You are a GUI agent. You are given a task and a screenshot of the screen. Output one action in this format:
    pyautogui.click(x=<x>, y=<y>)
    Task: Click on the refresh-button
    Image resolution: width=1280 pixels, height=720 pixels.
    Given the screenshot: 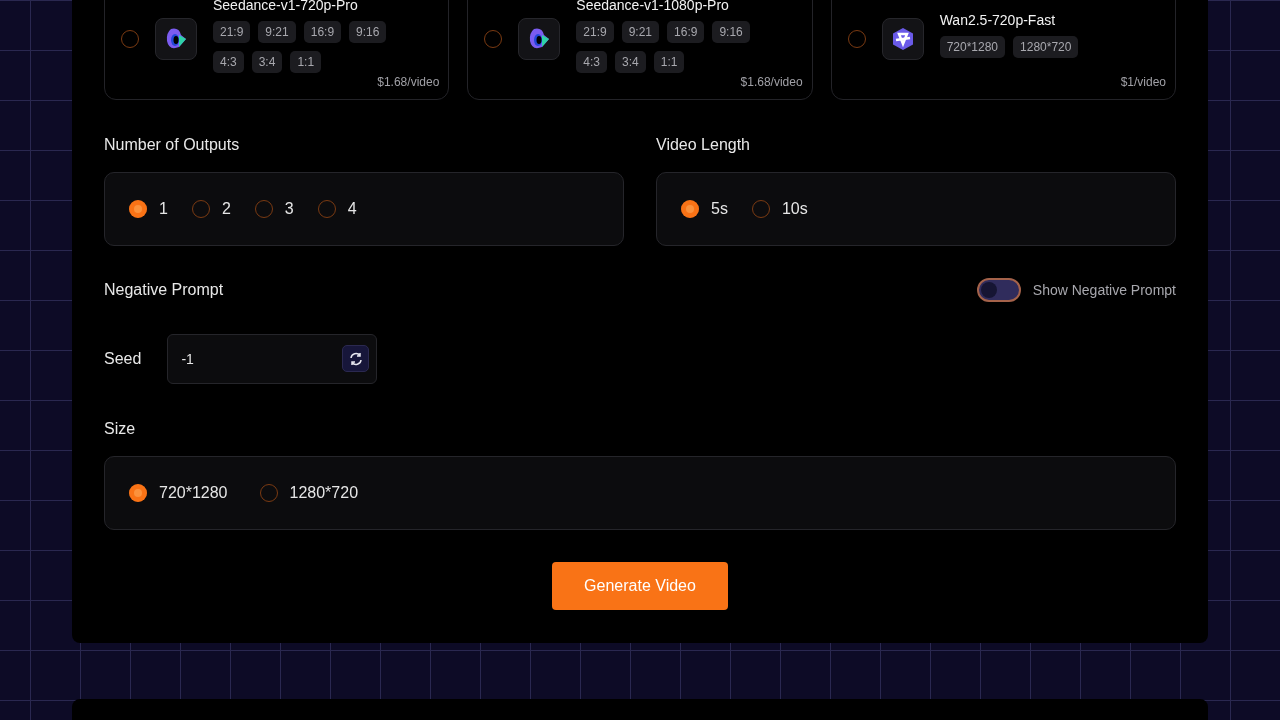 What is the action you would take?
    pyautogui.click(x=356, y=358)
    